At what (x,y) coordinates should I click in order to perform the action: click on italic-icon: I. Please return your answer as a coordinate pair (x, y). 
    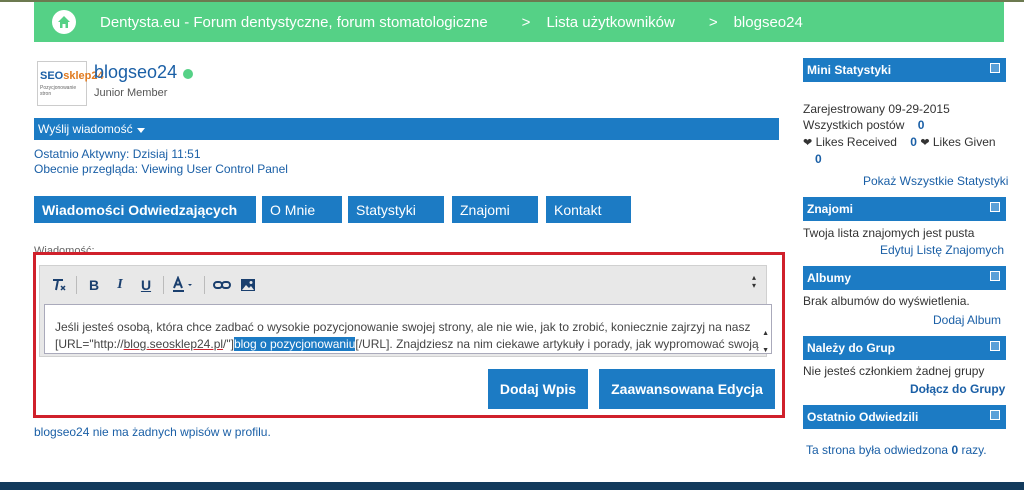
    Looking at the image, I should click on (120, 284).